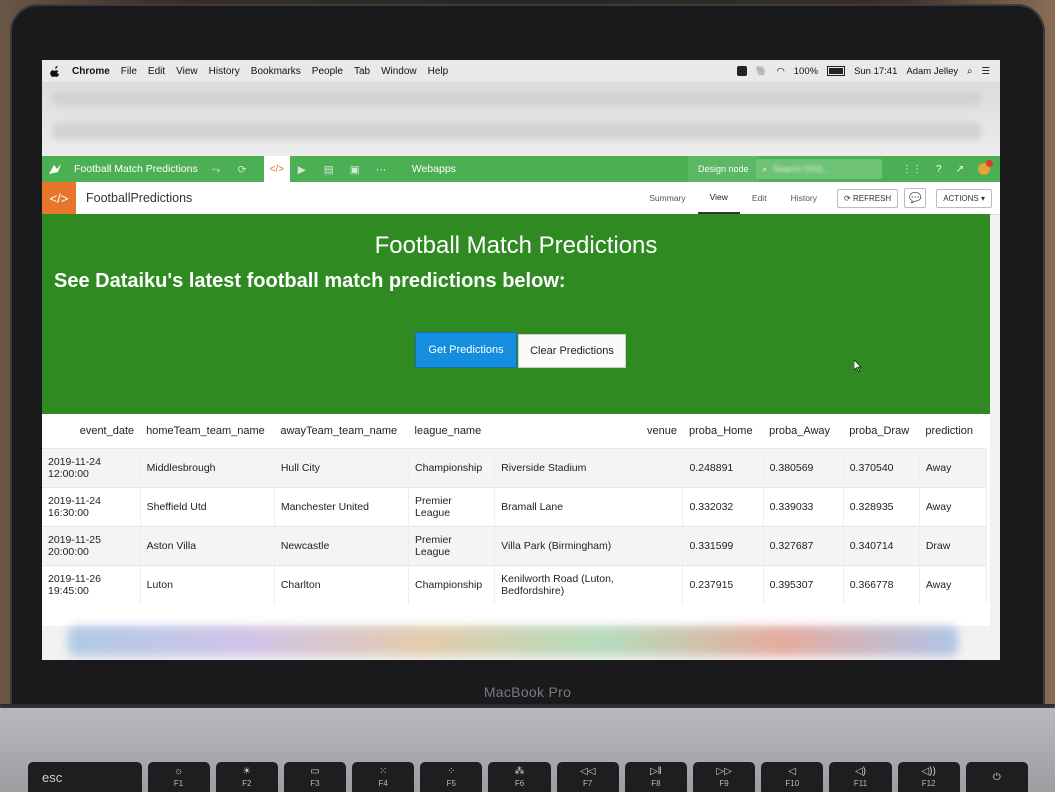  Describe the element at coordinates (179, 771) in the screenshot. I see `brightness-down-icon: ☼` at that location.